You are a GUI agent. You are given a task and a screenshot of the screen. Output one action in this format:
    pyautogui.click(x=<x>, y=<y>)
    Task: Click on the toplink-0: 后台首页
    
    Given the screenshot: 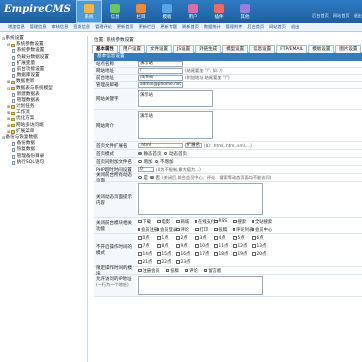 What is the action you would take?
    pyautogui.click(x=320, y=16)
    